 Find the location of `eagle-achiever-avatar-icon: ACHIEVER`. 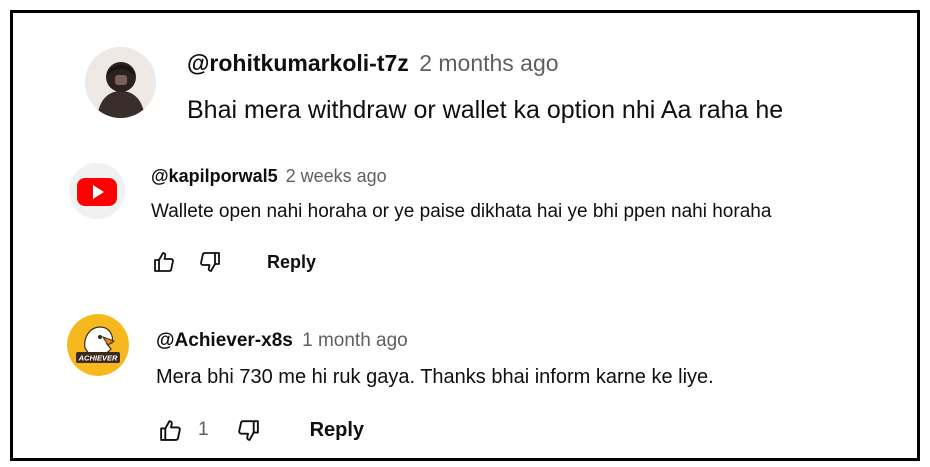

eagle-achiever-avatar-icon: ACHIEVER is located at coordinates (98, 345).